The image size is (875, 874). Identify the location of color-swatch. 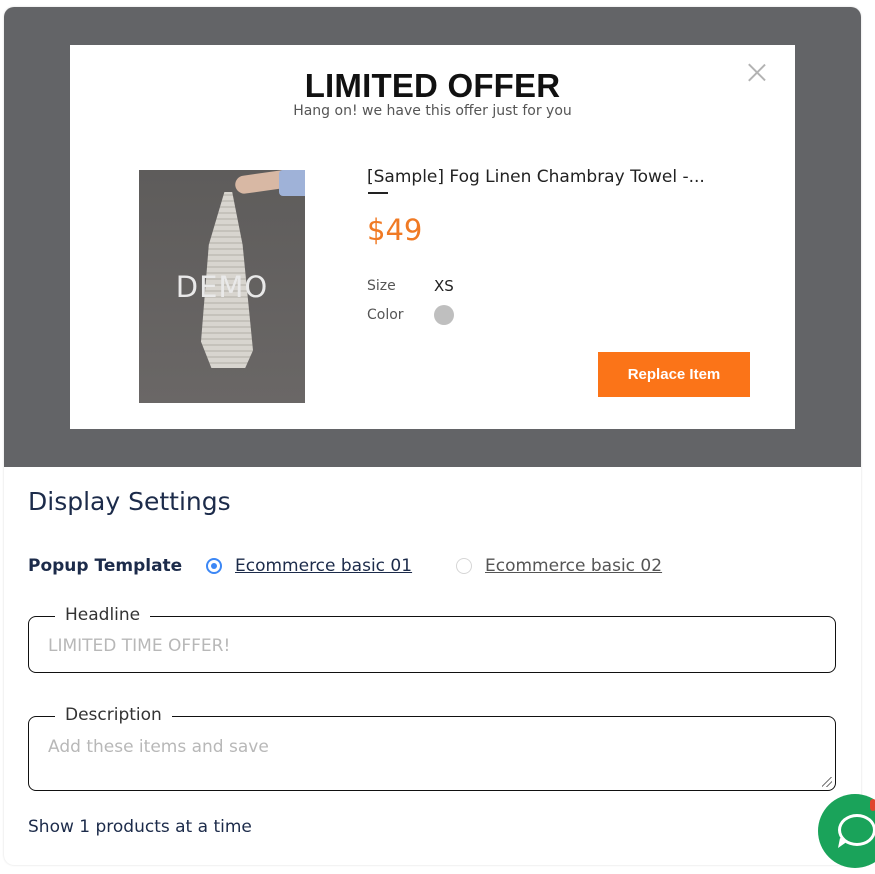
(444, 315).